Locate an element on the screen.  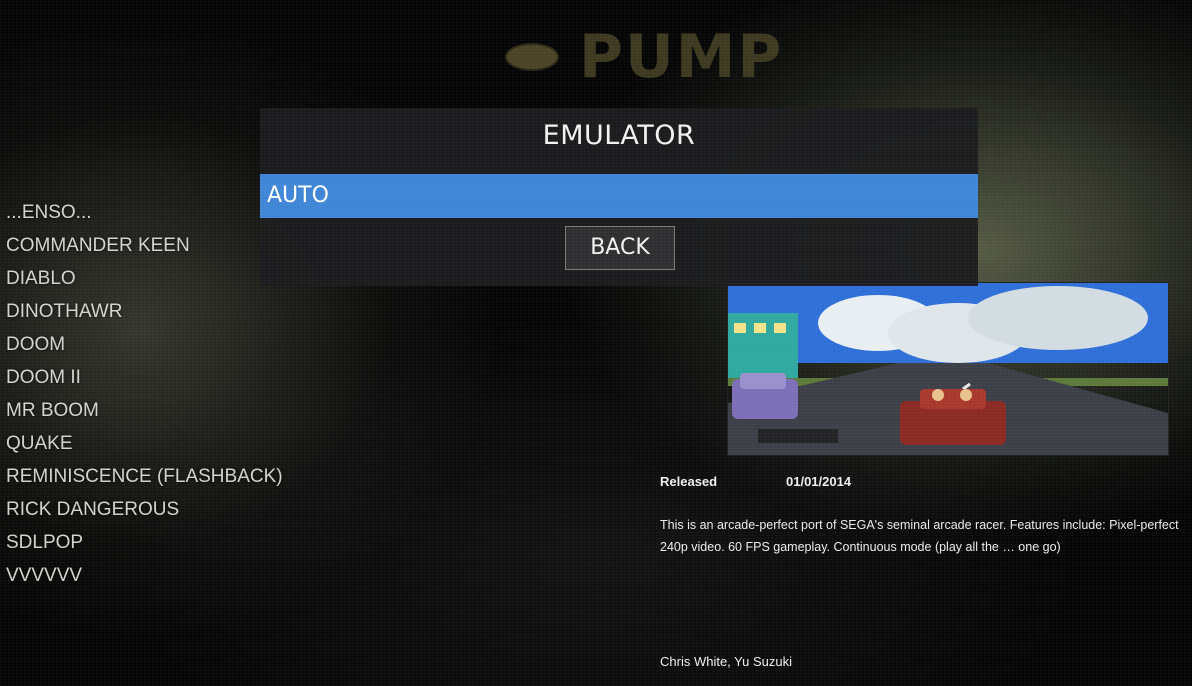
game-list-item: SDLPOP is located at coordinates (144, 542).